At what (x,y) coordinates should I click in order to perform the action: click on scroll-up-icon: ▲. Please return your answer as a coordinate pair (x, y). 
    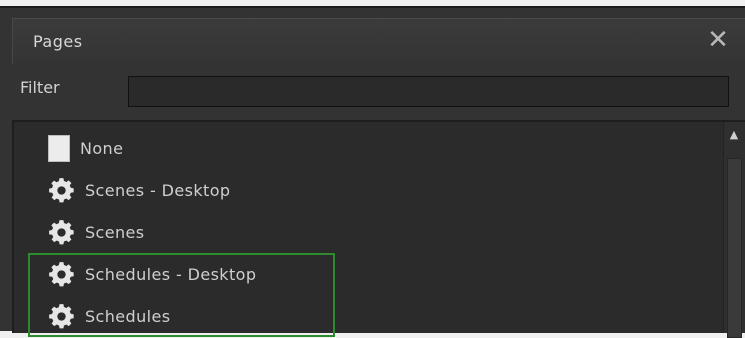
    Looking at the image, I should click on (734, 135).